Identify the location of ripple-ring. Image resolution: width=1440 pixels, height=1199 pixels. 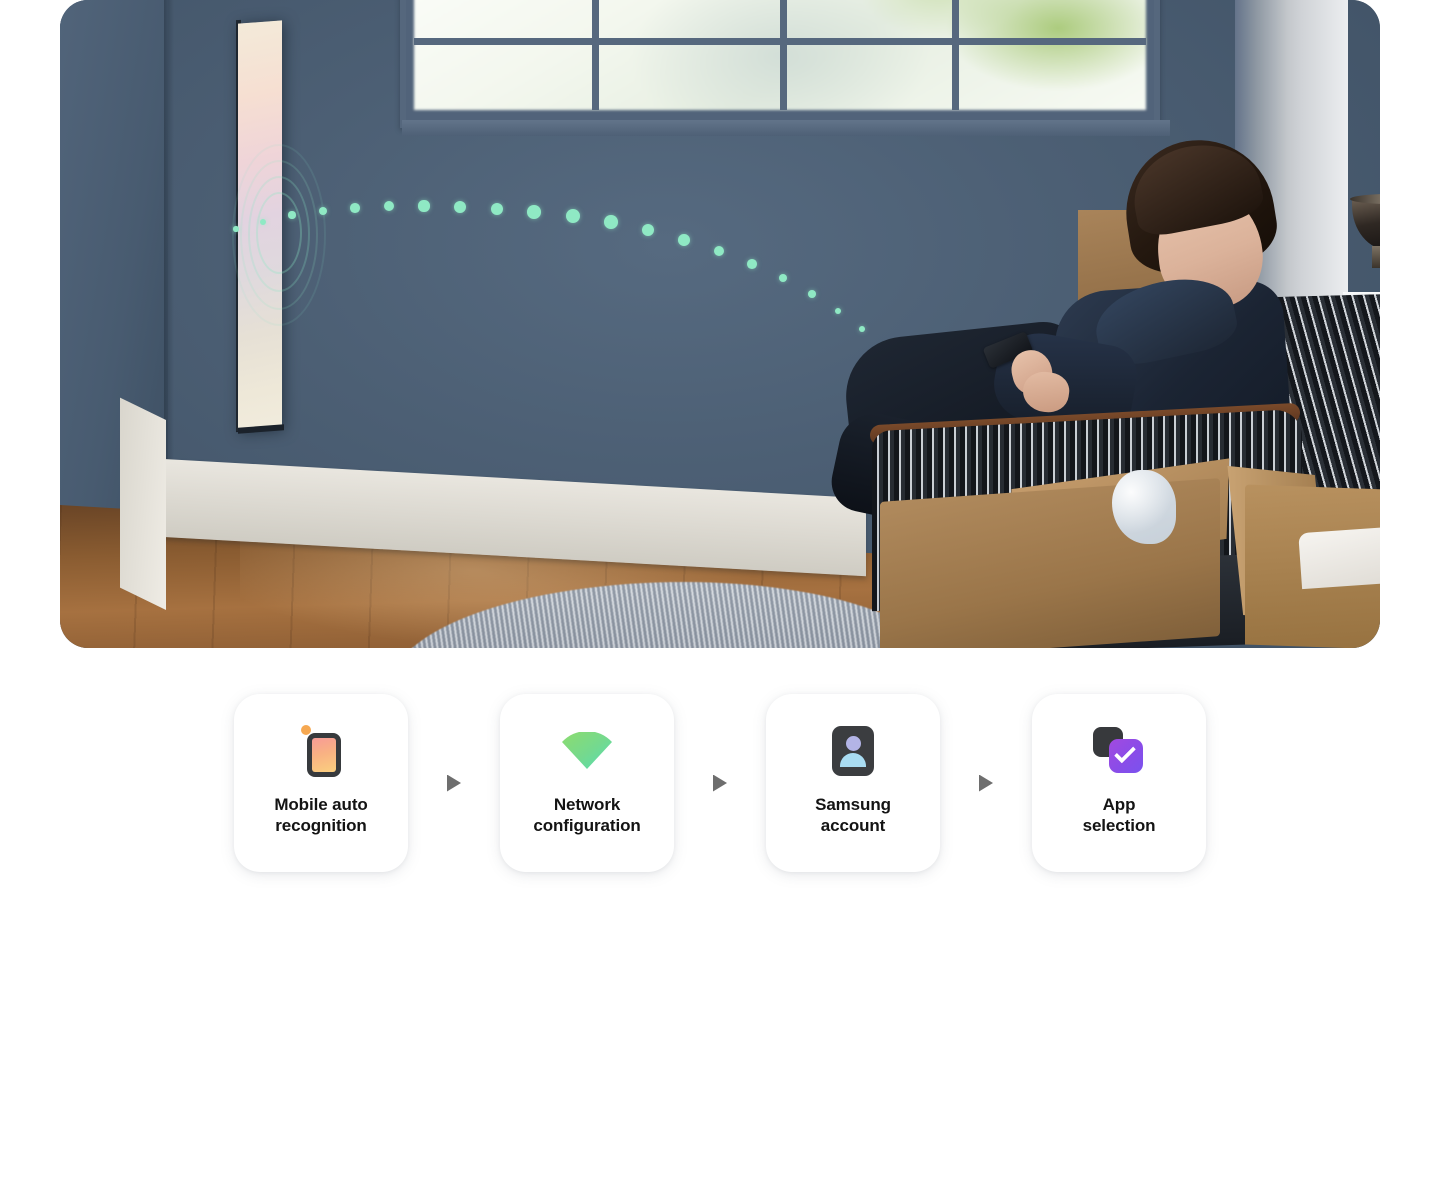
(279, 235).